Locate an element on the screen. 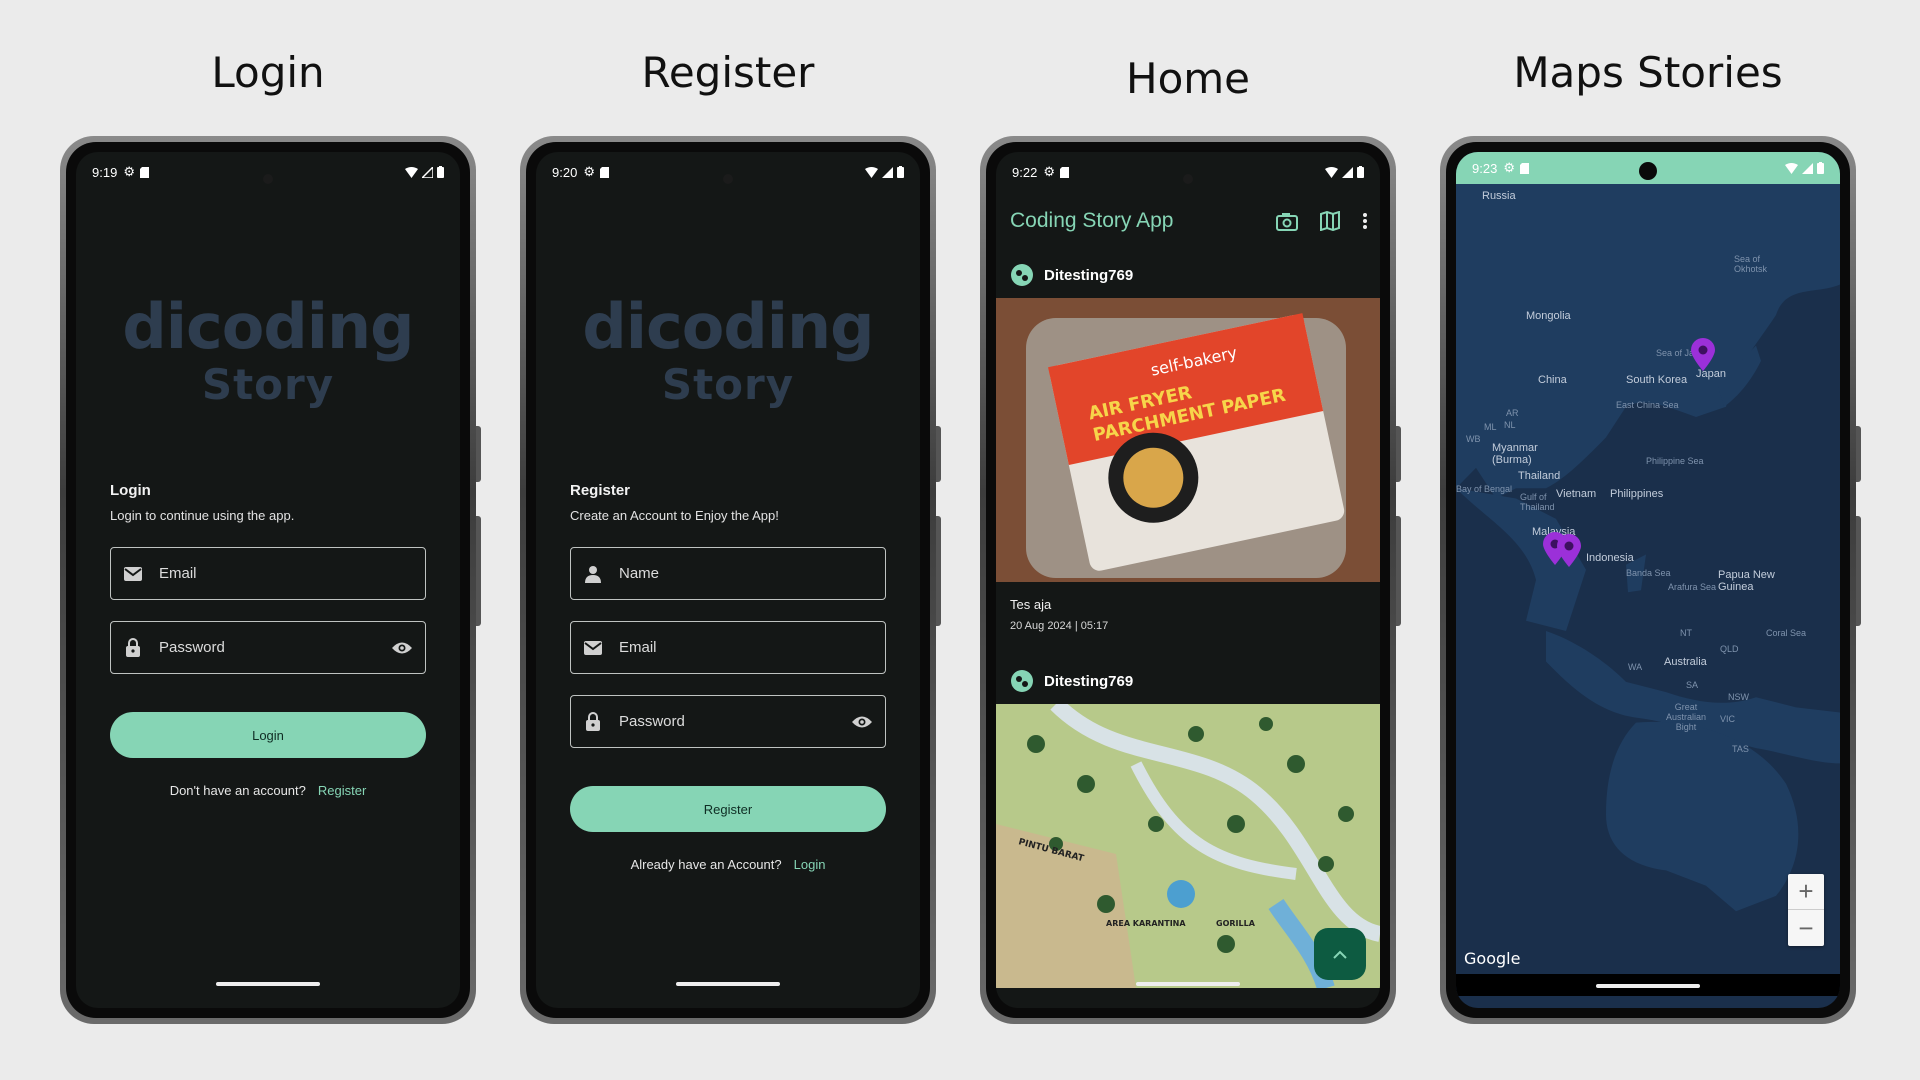 The height and width of the screenshot is (1080, 1920). maps-screen-title: Maps Stories is located at coordinates (1648, 72).